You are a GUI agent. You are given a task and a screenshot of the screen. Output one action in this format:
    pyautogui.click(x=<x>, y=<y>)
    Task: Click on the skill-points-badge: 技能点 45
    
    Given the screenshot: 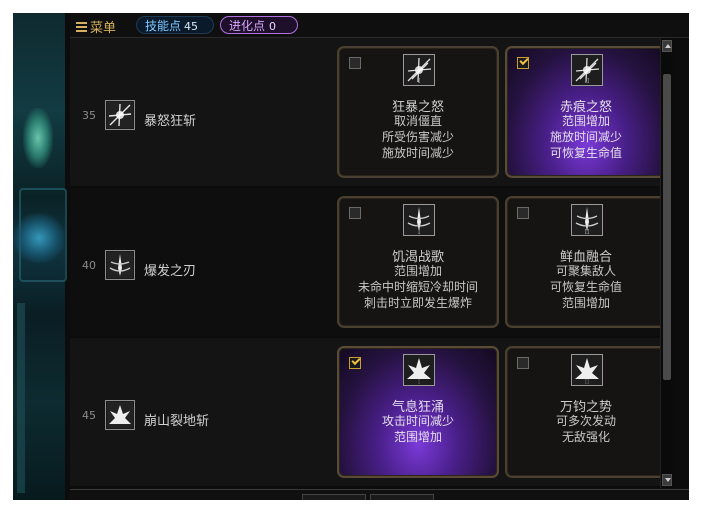 What is the action you would take?
    pyautogui.click(x=175, y=25)
    